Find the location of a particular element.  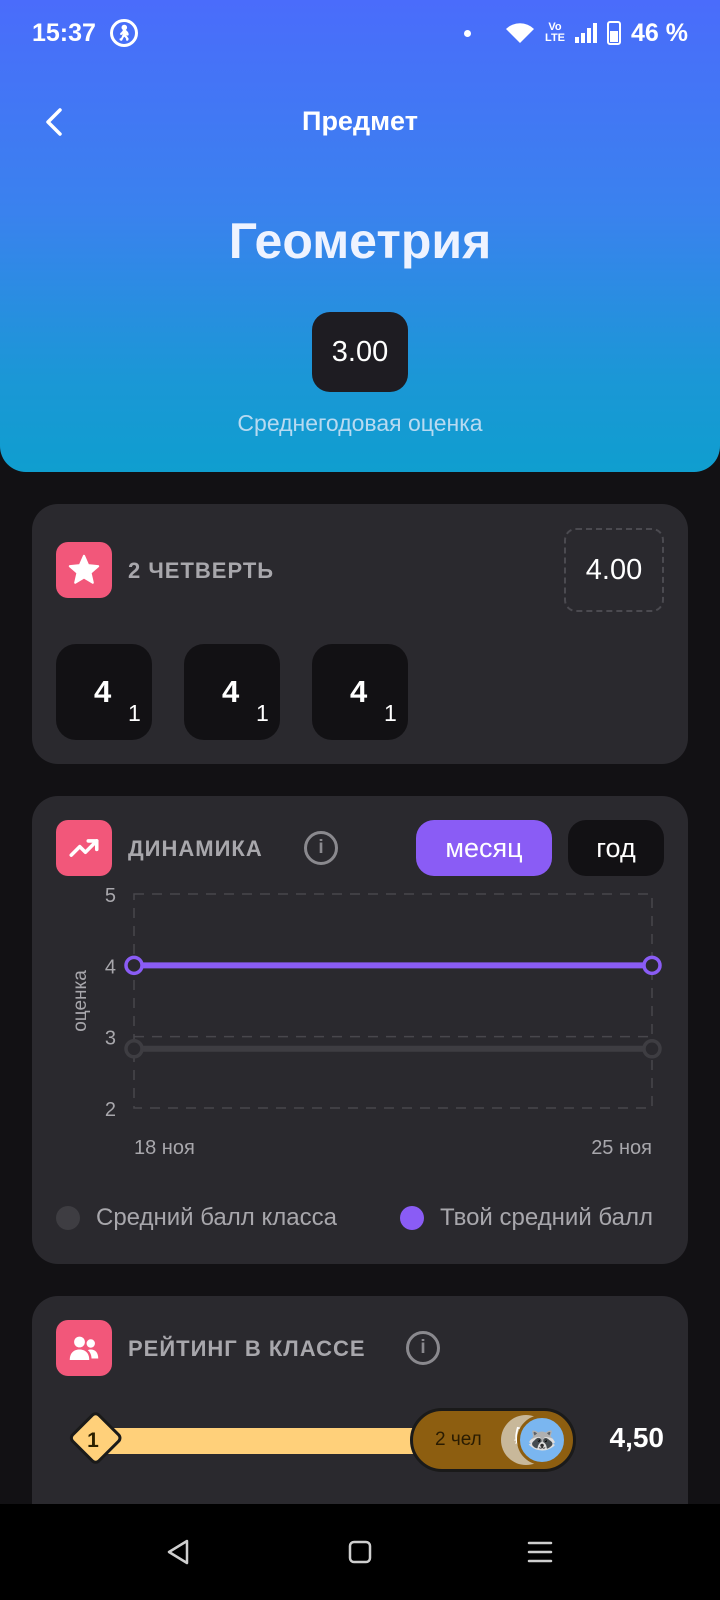

subject-name: Геометрия is located at coordinates (360, 241).